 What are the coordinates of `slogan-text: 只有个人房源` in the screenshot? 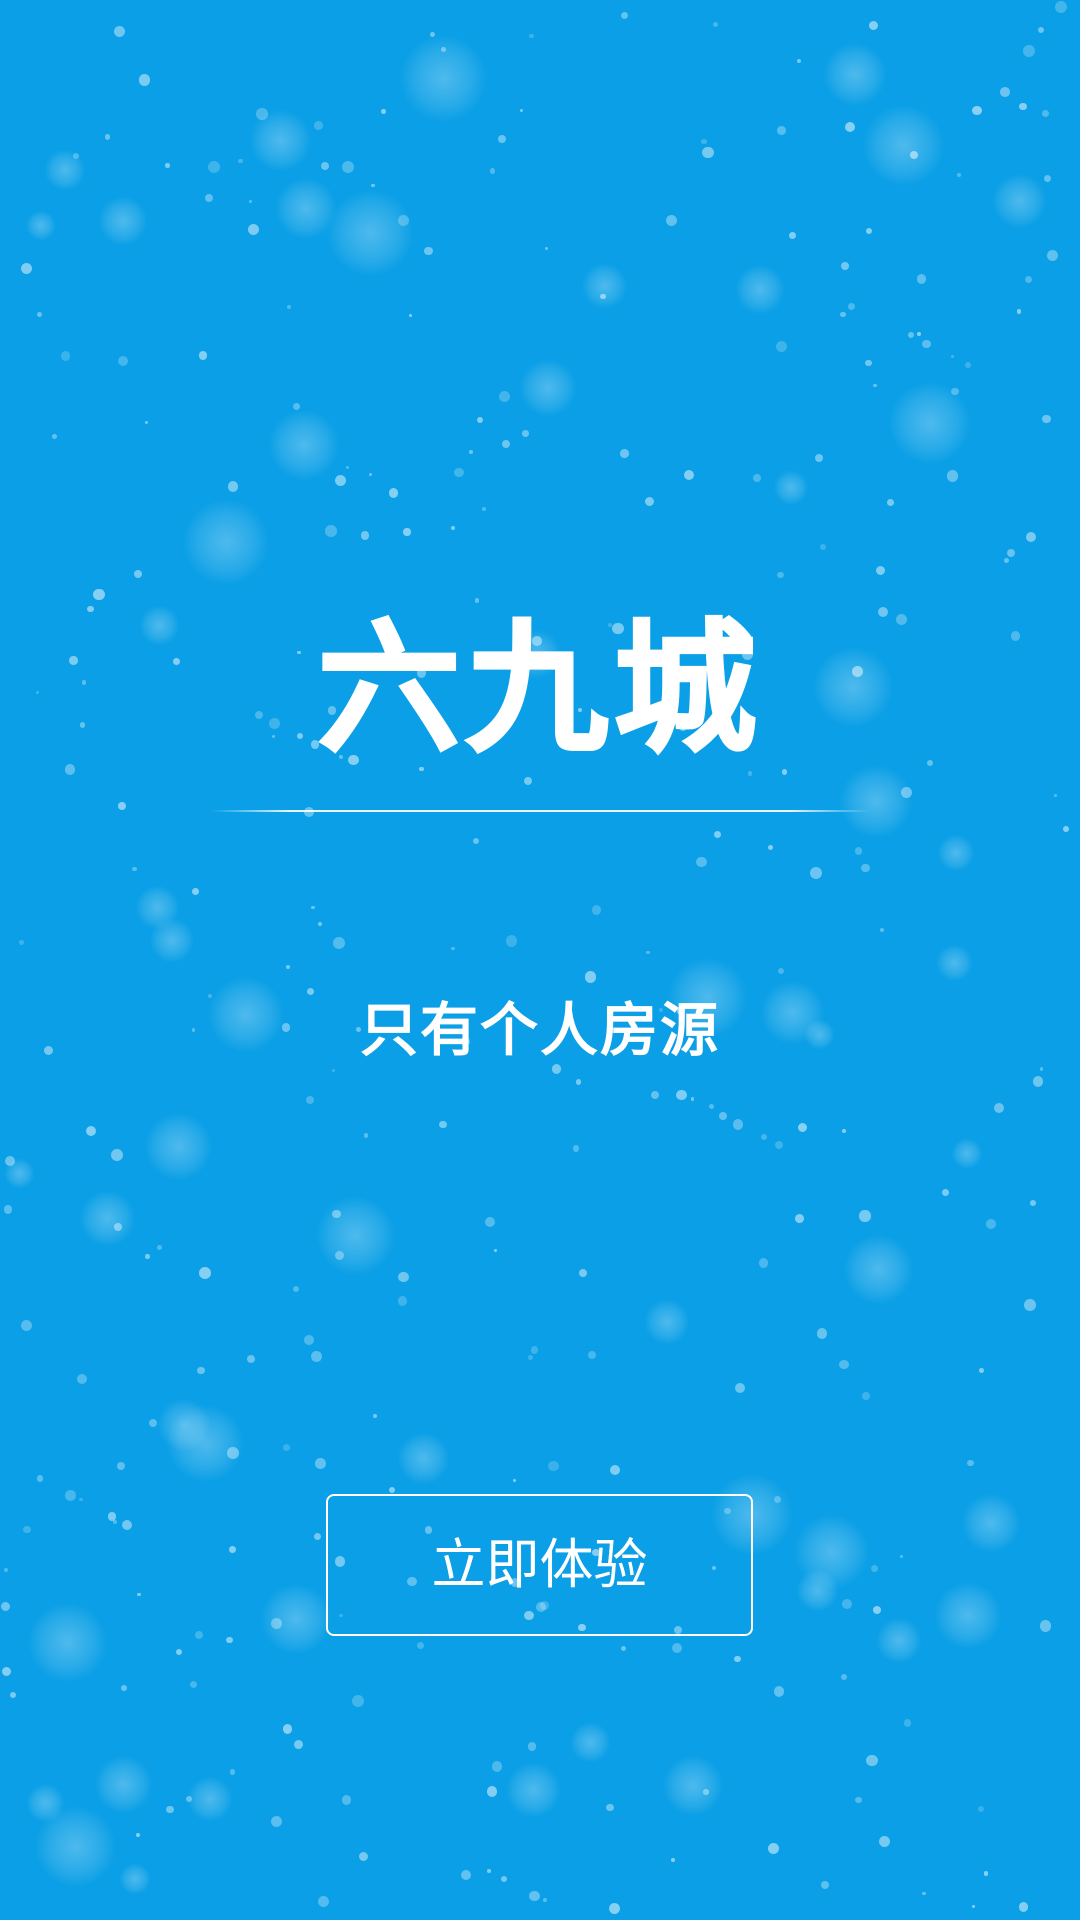 It's located at (539, 1030).